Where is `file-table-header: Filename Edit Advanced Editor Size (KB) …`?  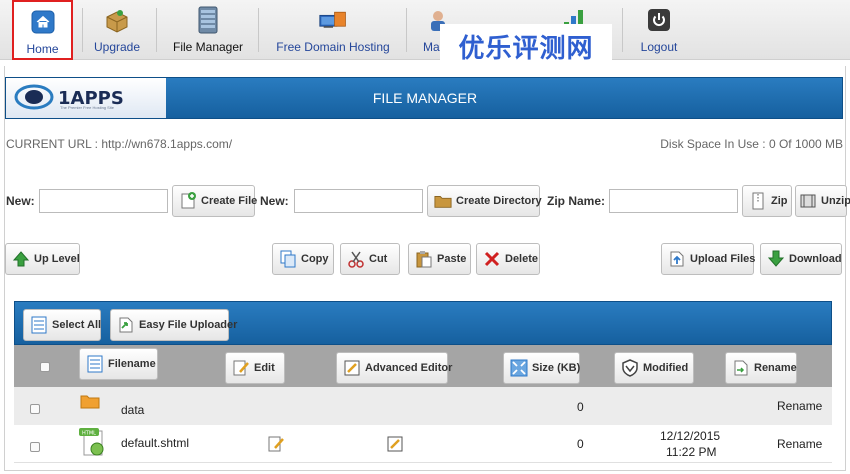
file-table-header: Filename Edit Advanced Editor Size (KB) … is located at coordinates (423, 366).